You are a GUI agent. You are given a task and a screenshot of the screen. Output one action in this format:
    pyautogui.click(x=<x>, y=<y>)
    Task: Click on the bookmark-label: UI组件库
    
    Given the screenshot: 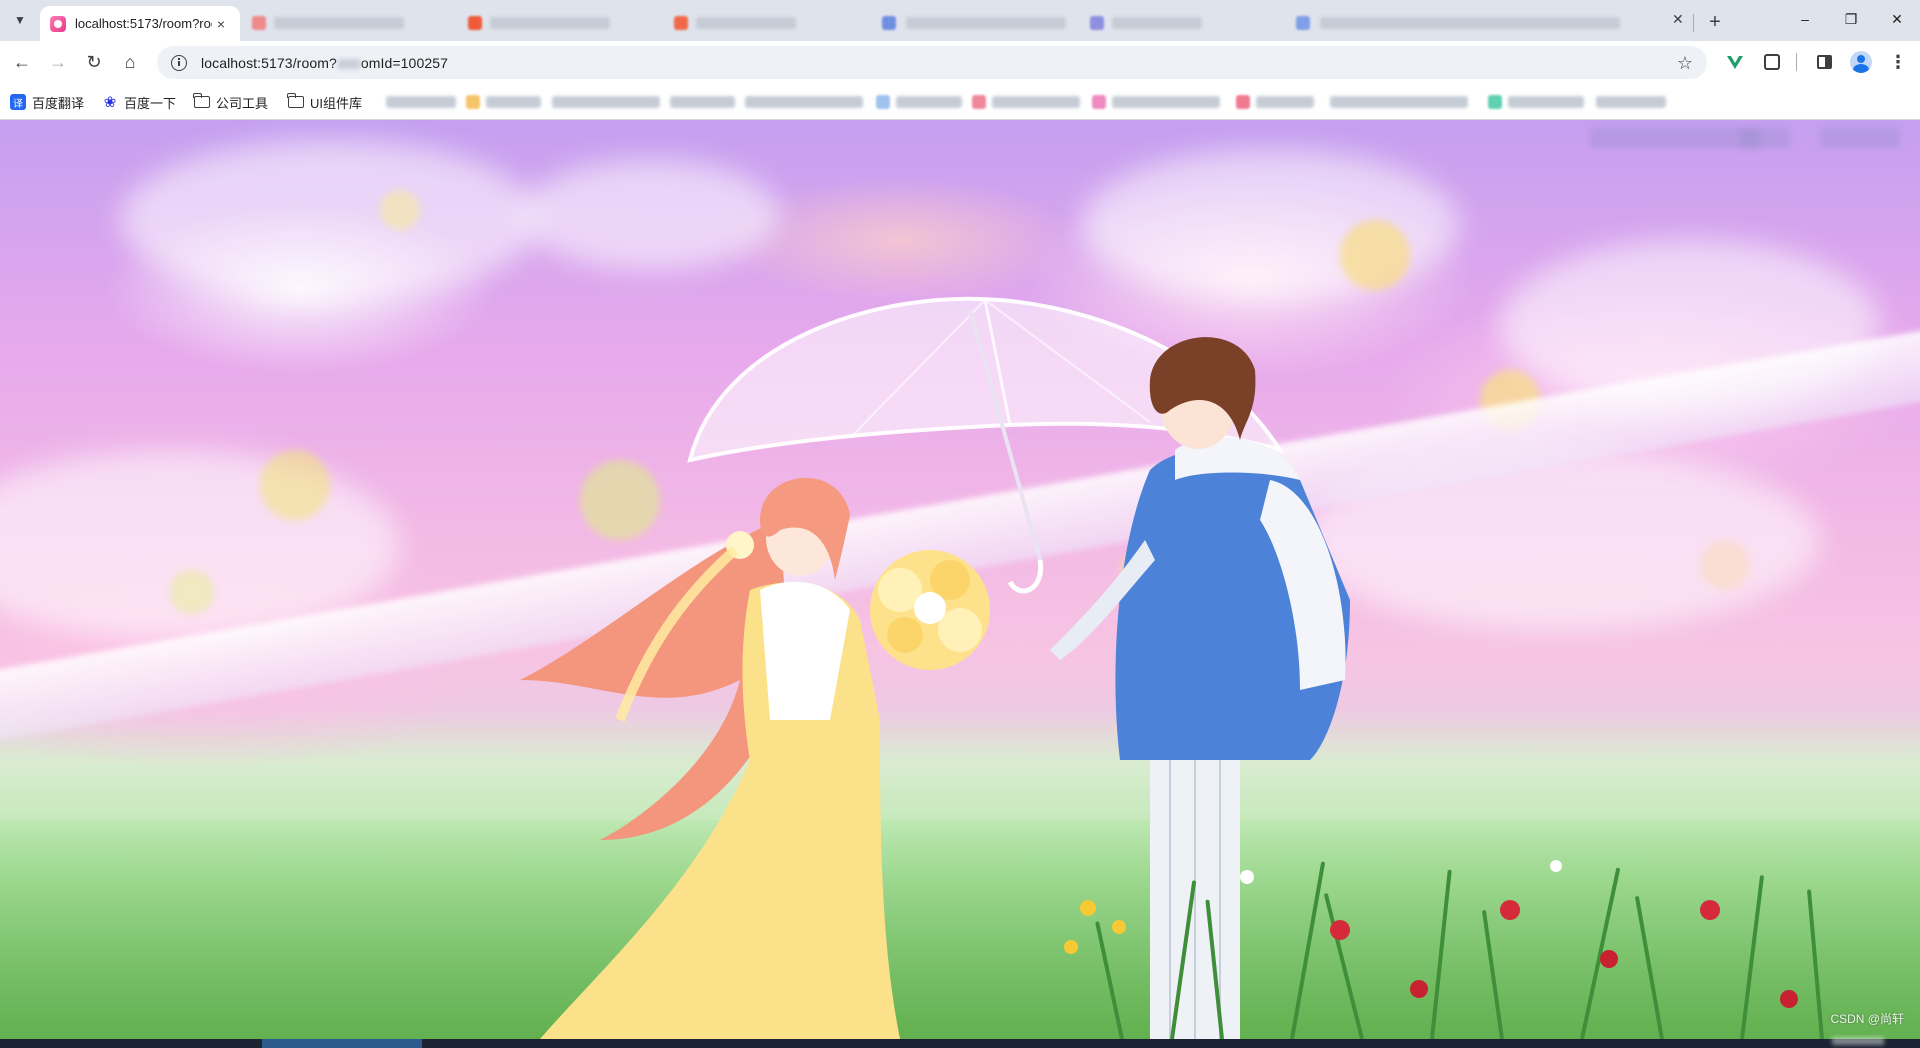 What is the action you would take?
    pyautogui.click(x=336, y=103)
    